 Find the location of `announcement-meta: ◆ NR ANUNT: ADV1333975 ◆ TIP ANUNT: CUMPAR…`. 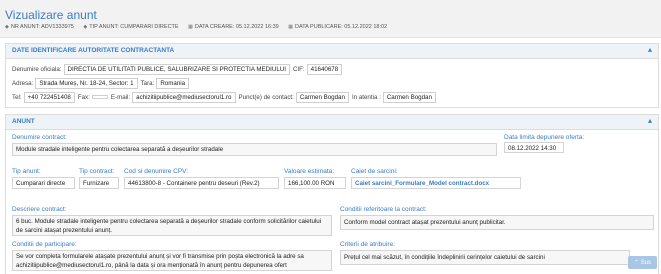

announcement-meta: ◆ NR ANUNT: ADV1333975 ◆ TIP ANUNT: CUMPAR… is located at coordinates (200, 27).